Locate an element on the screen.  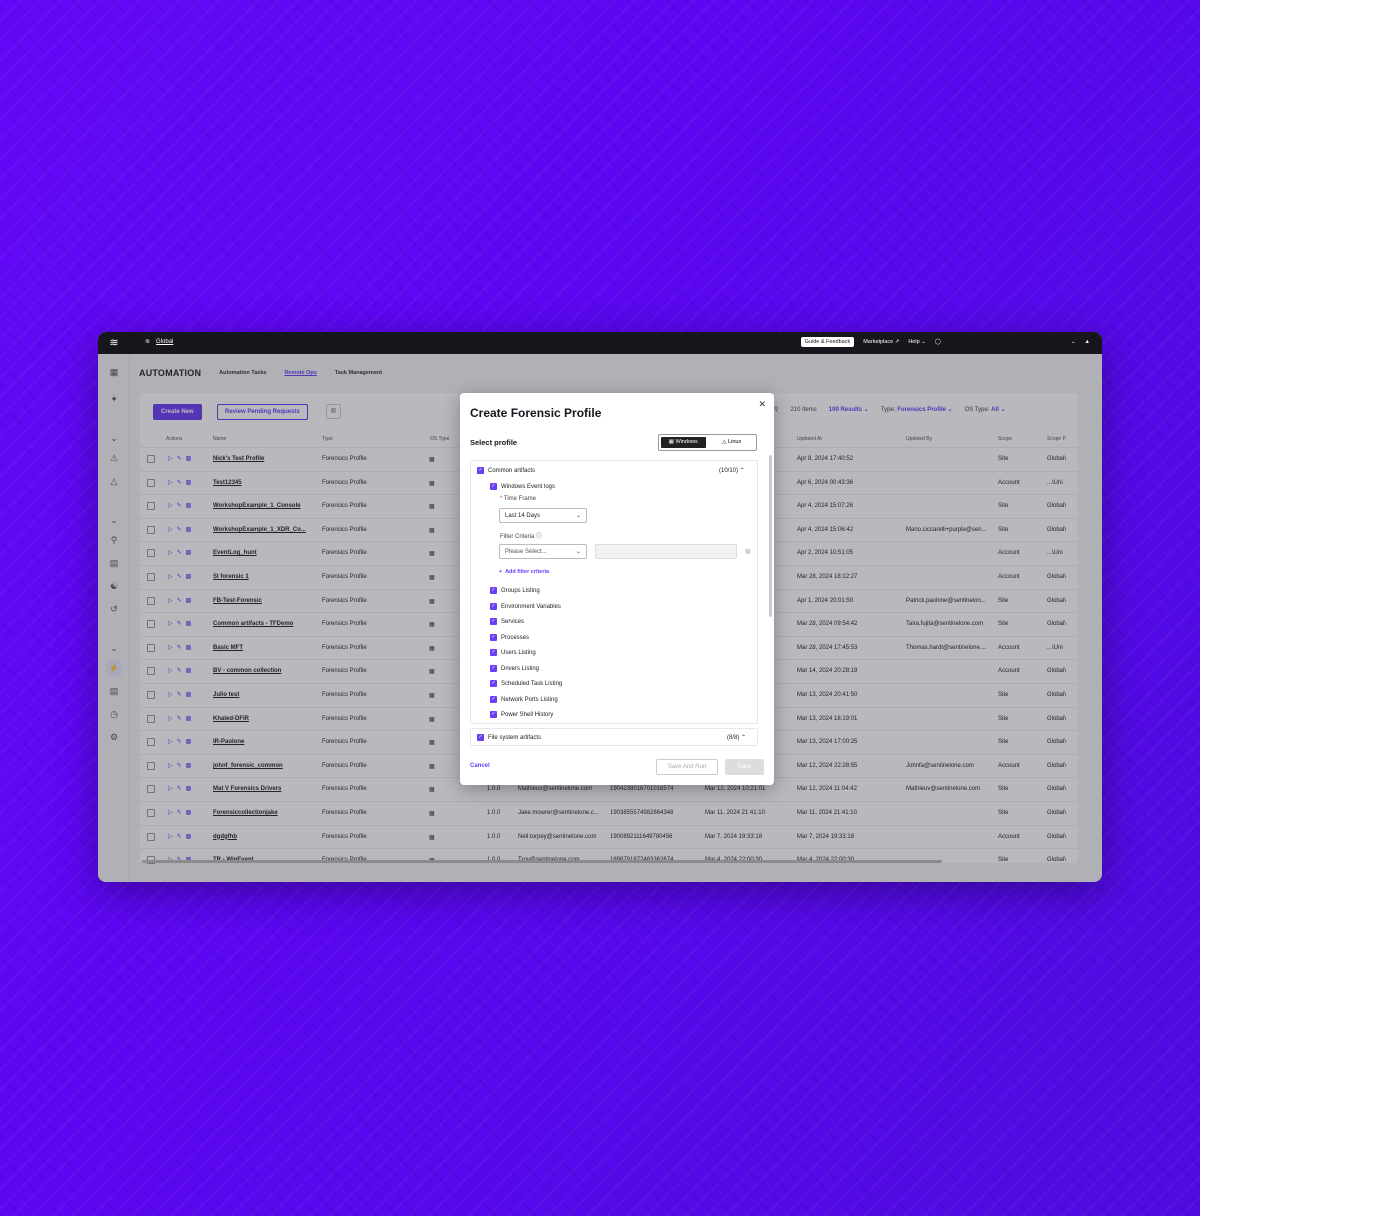
common-artifacts-checkbox: ✓ Common artifacts is located at coordinates (506, 470).